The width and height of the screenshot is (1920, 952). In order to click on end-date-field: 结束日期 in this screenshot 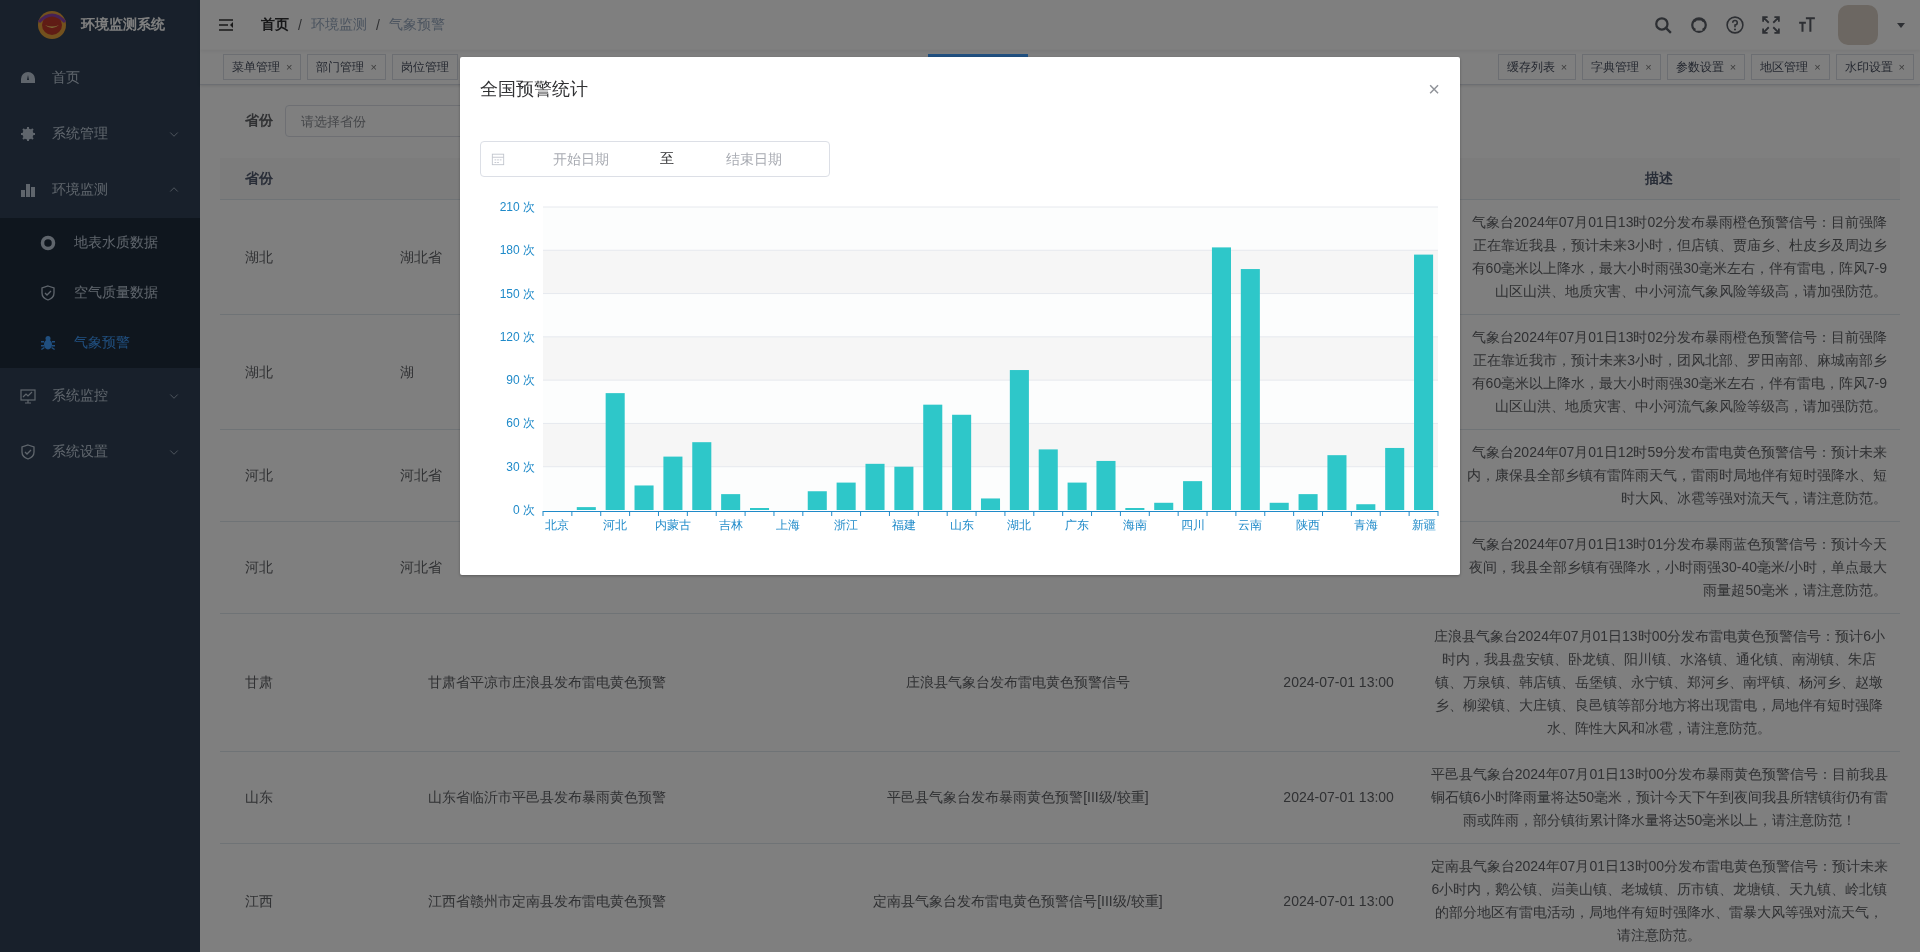, I will do `click(753, 159)`.